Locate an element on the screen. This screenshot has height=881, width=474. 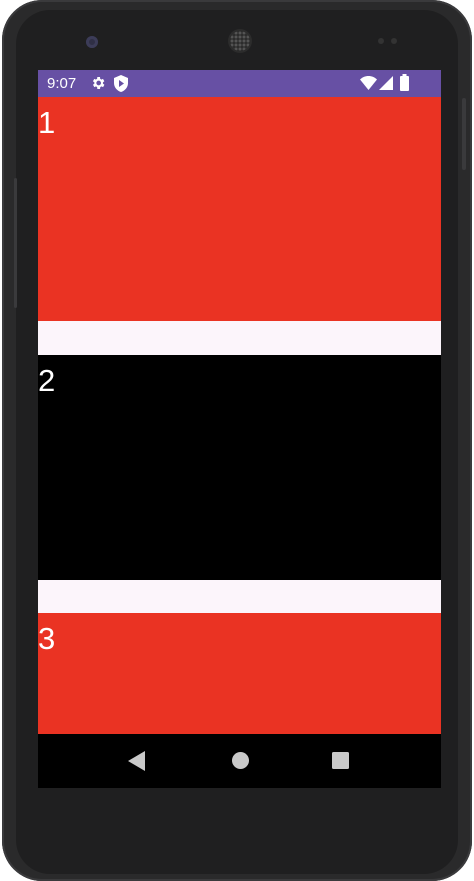
shield-play-icon is located at coordinates (121, 83).